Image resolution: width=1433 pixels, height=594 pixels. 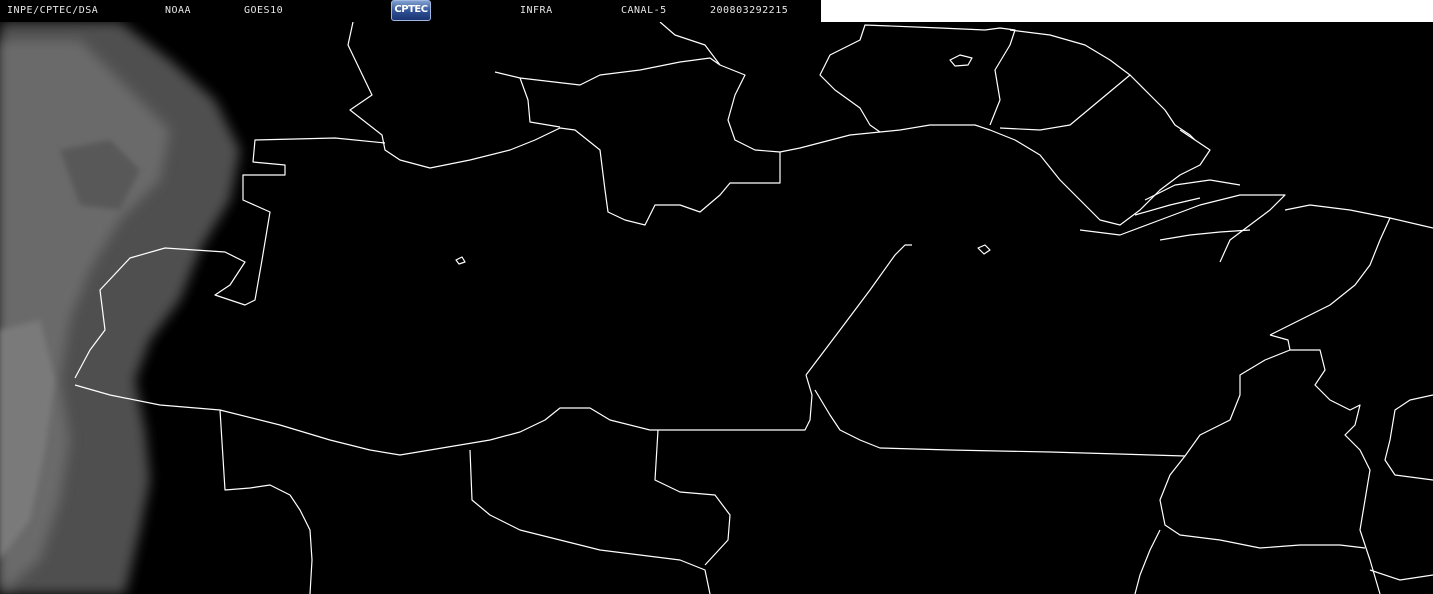 I want to click on institution-label: INPE/CPTEC/DSA, so click(x=53, y=10).